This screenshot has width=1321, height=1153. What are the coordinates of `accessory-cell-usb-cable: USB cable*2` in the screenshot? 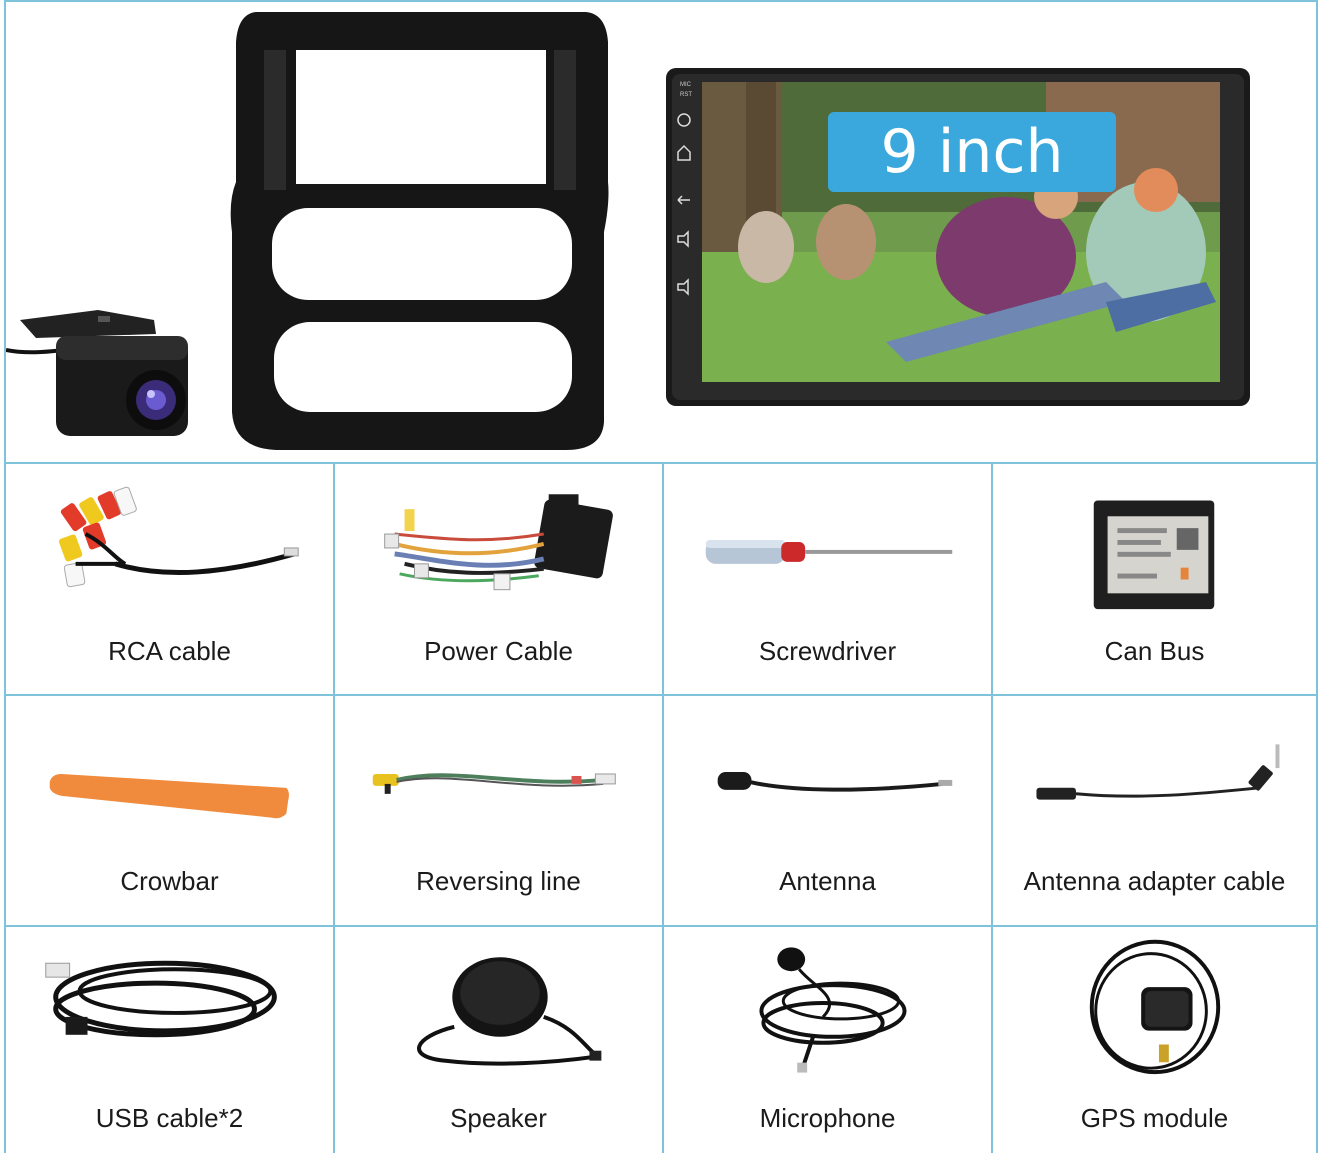 It's located at (168, 1039).